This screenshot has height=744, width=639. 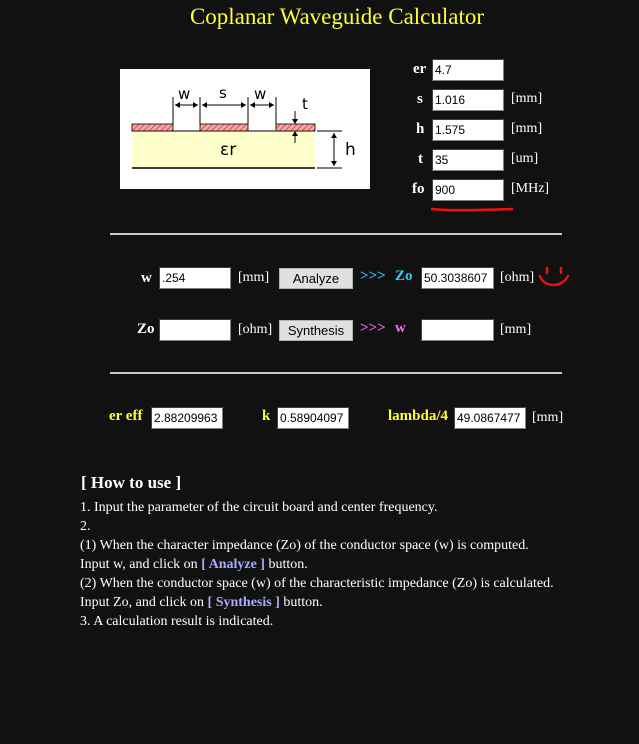 I want to click on diagram-label-s: s, so click(x=223, y=93).